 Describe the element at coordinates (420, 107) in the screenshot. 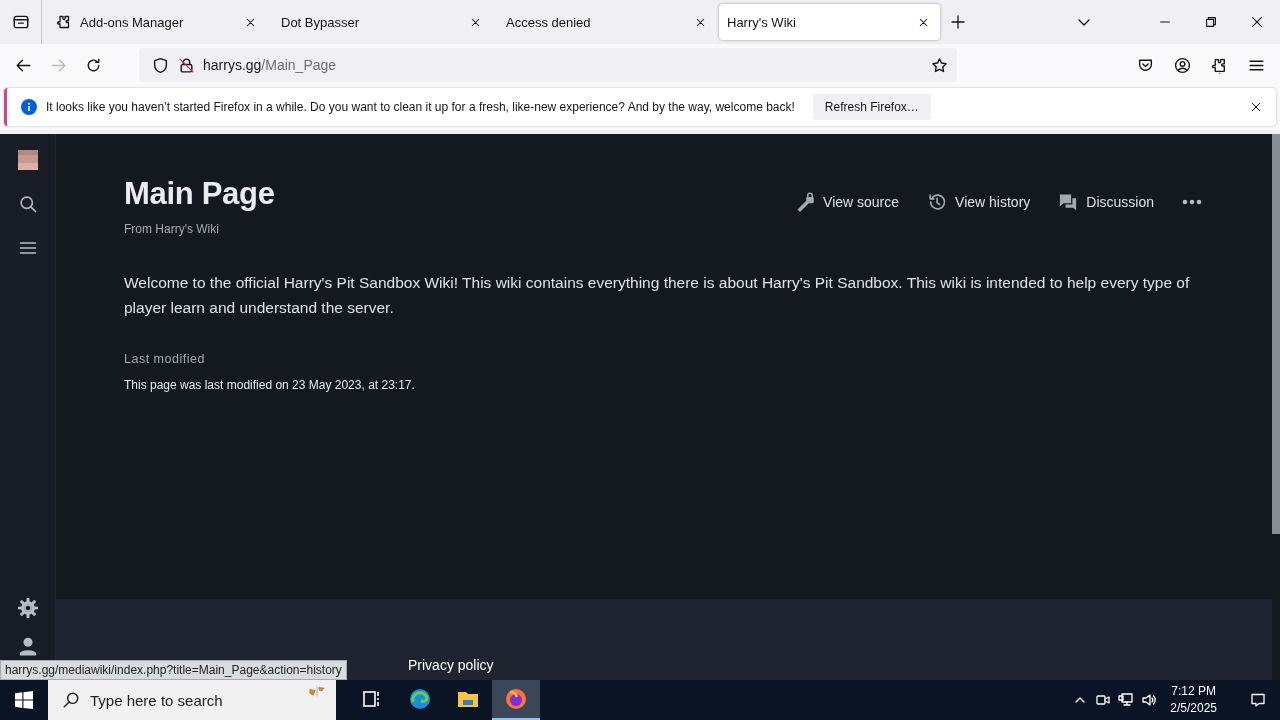

I see `notification-message: It looks like you haven’t started Firefox in a while. Do you want to clean it up for a fresh, like-new experience? And by the way, welcome back!` at that location.